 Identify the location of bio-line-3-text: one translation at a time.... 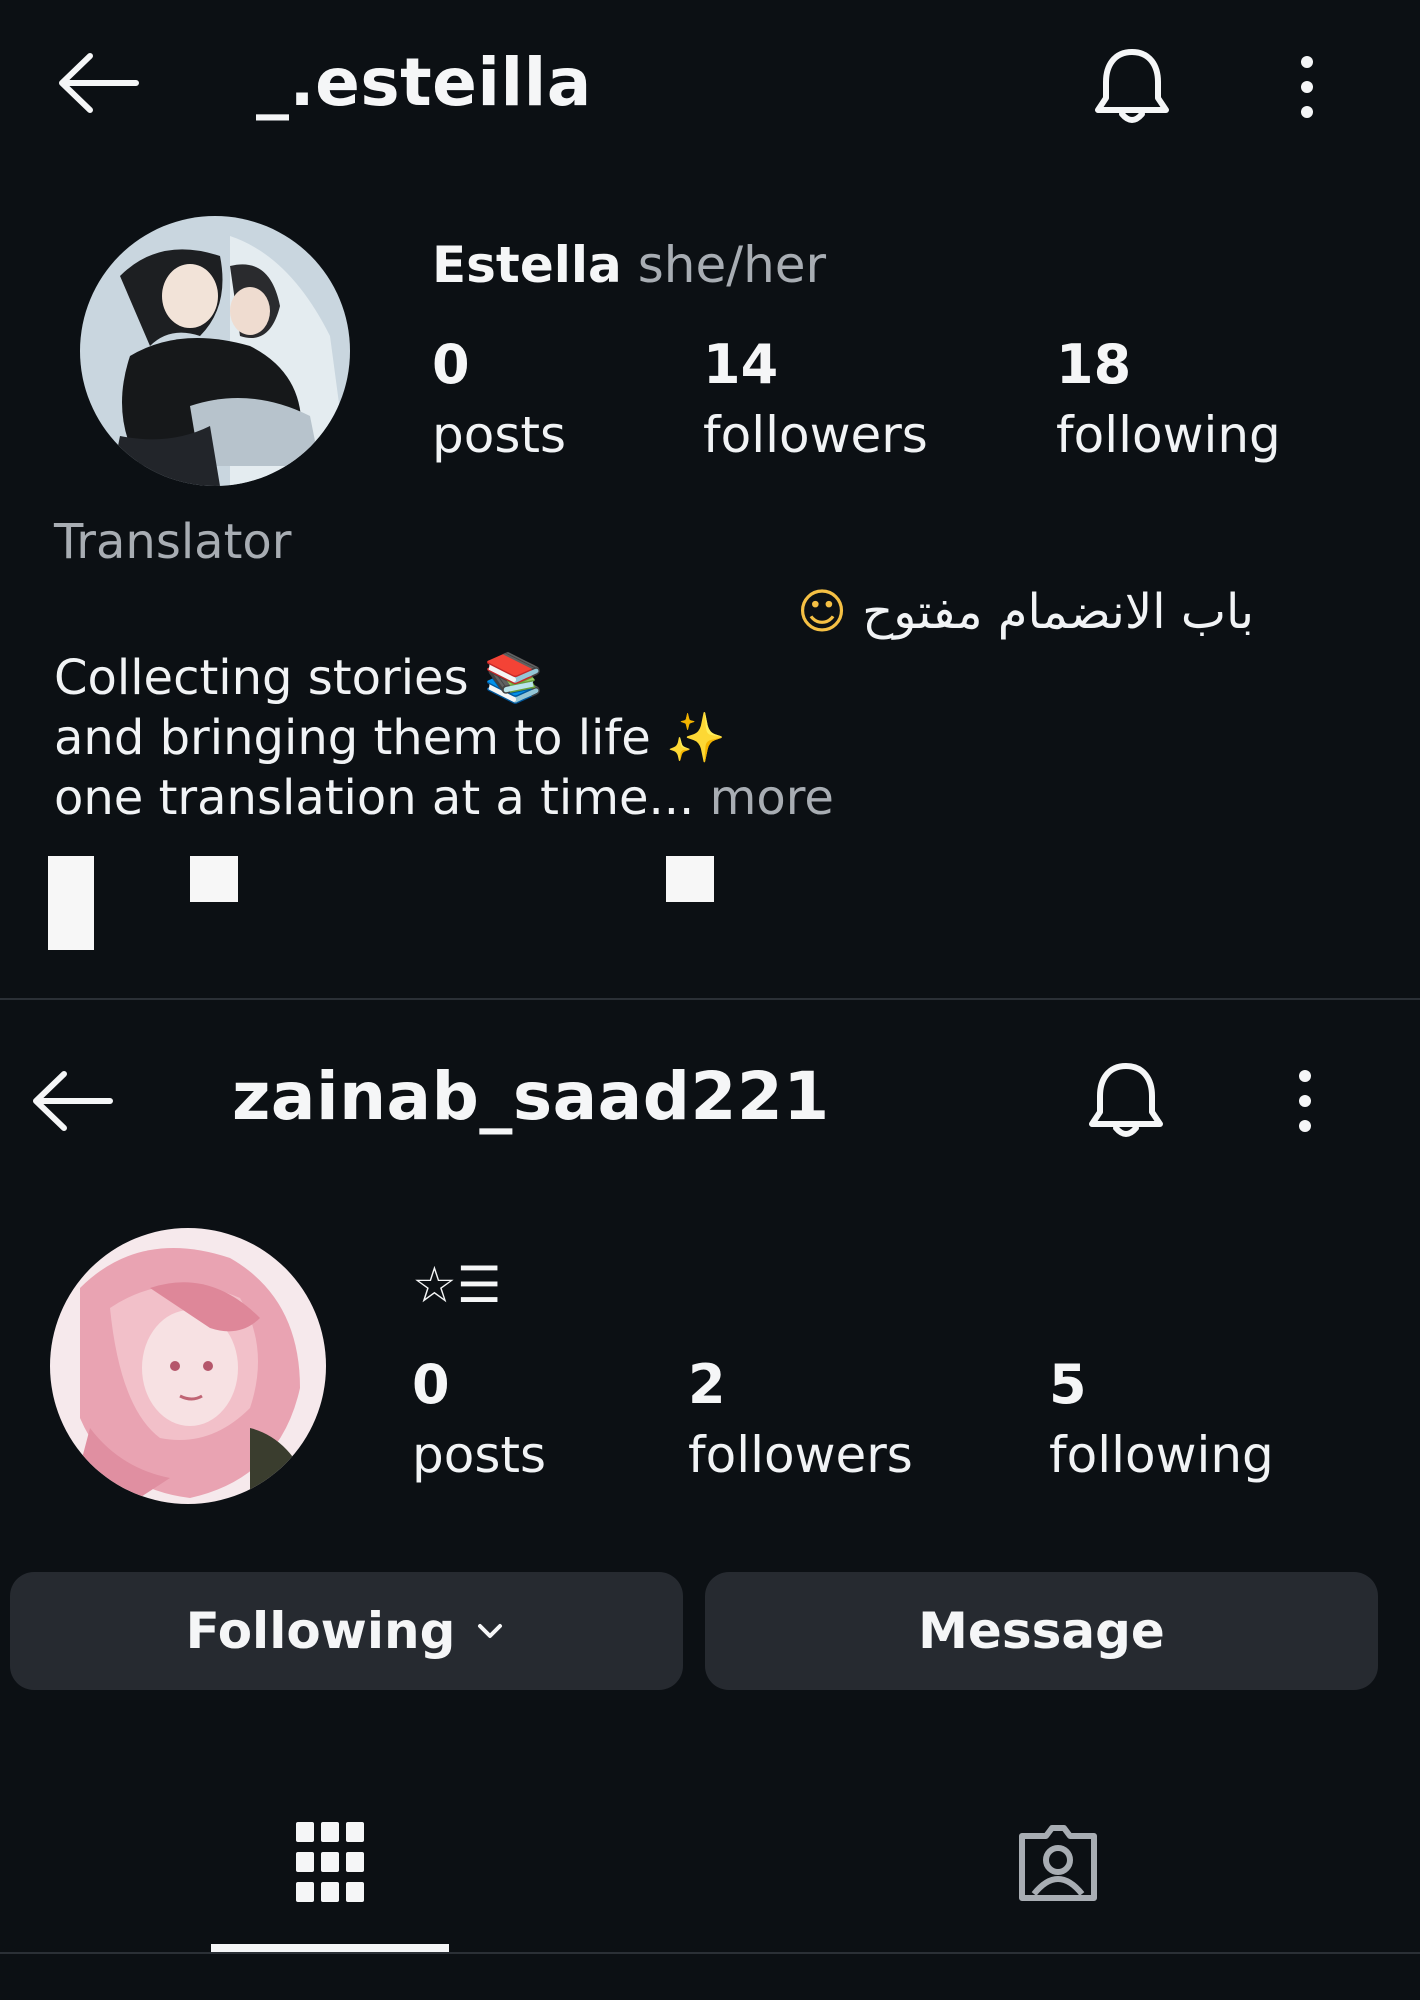
(374, 798).